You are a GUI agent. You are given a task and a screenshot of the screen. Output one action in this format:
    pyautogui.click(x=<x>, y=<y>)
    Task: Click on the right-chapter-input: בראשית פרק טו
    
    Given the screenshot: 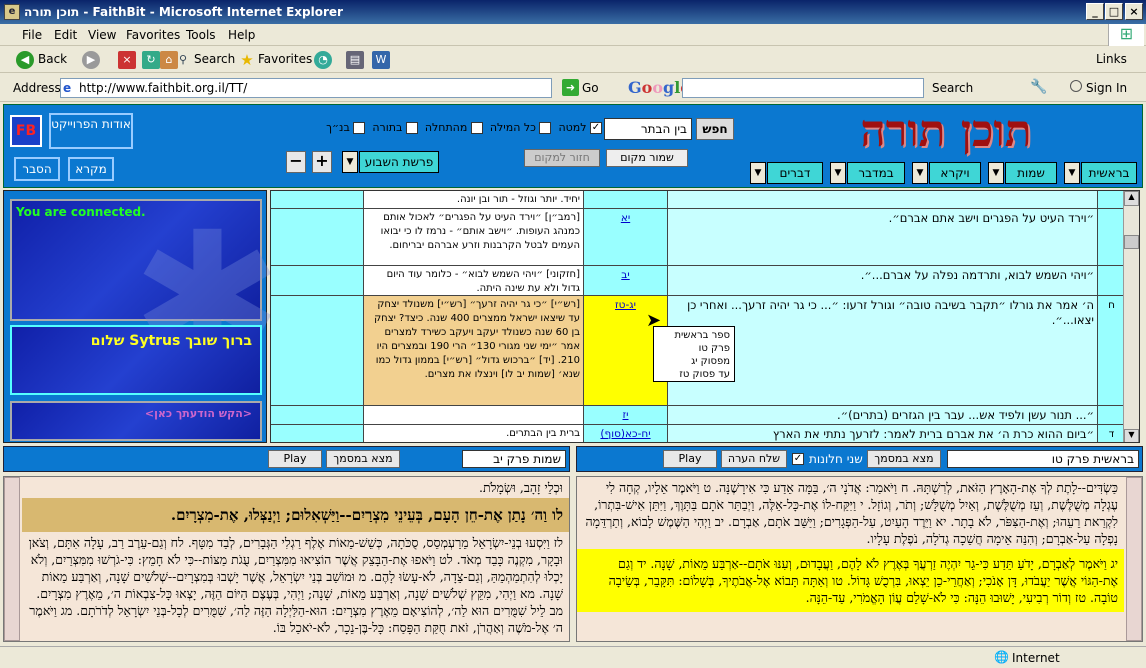 What is the action you would take?
    pyautogui.click(x=1043, y=459)
    